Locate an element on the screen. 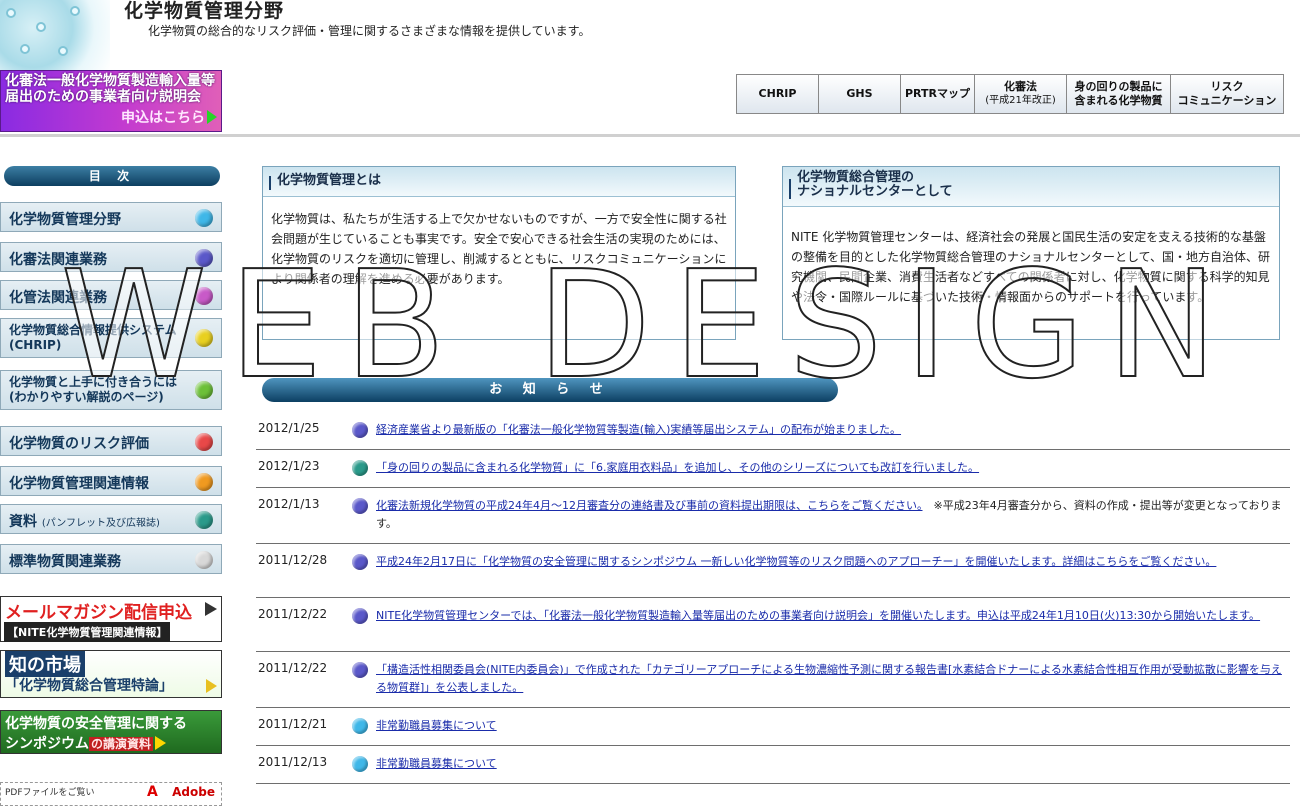 This screenshot has height=806, width=1300. sidebar-item-easy-guide: 化学物質と上手に付き合うには (わかりやすい解説のページ) is located at coordinates (111, 390).